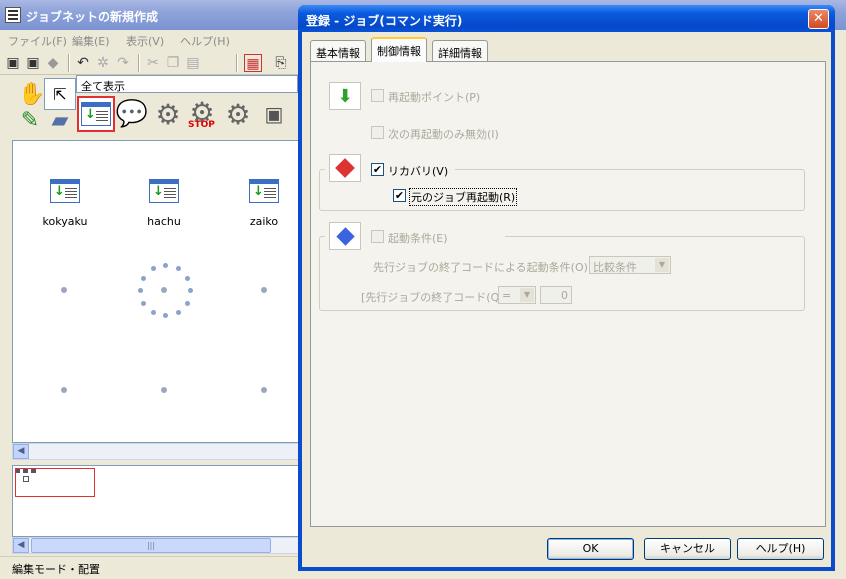 The image size is (846, 579). Describe the element at coordinates (399, 195) in the screenshot. I see `restart-original-checkbox: ✔` at that location.